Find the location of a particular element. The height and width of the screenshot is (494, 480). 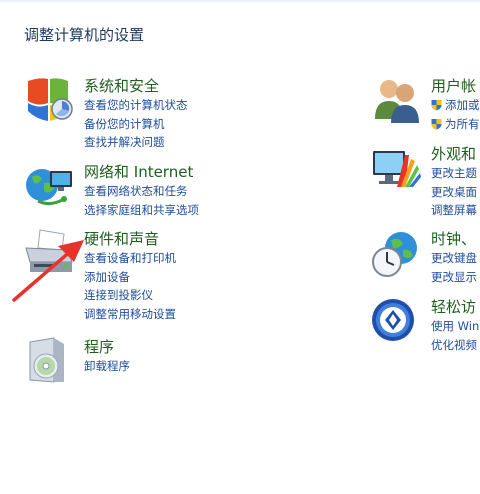

backup-computer-link: 备份您的计算机 is located at coordinates (136, 124).